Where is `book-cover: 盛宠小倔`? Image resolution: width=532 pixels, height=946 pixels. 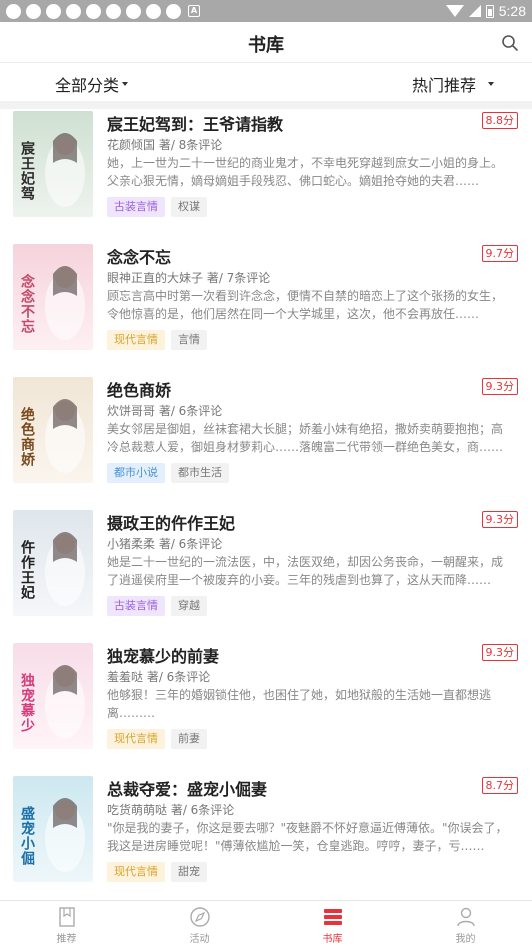 book-cover: 盛宠小倔 is located at coordinates (53, 829).